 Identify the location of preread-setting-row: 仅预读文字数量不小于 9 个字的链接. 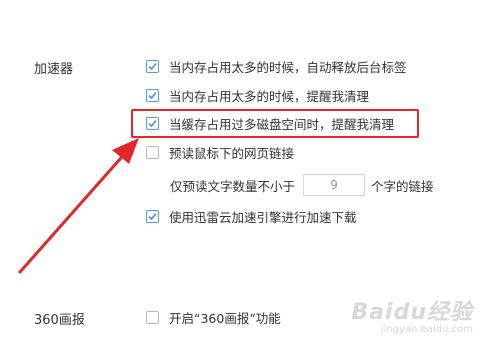
(302, 185).